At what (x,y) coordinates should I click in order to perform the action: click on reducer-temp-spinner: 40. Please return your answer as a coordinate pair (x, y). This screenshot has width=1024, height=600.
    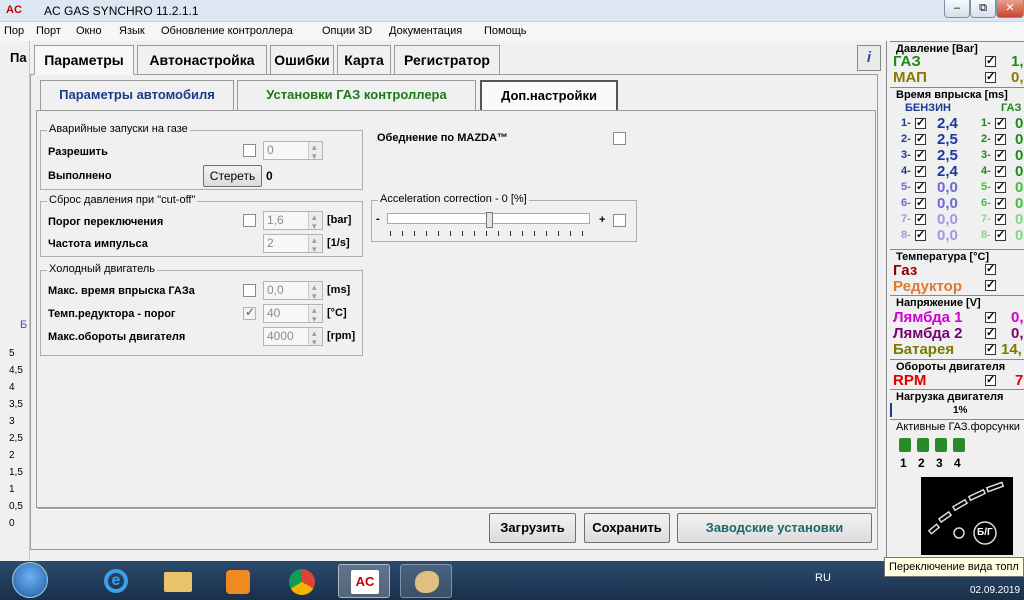
    Looking at the image, I should click on (293, 315).